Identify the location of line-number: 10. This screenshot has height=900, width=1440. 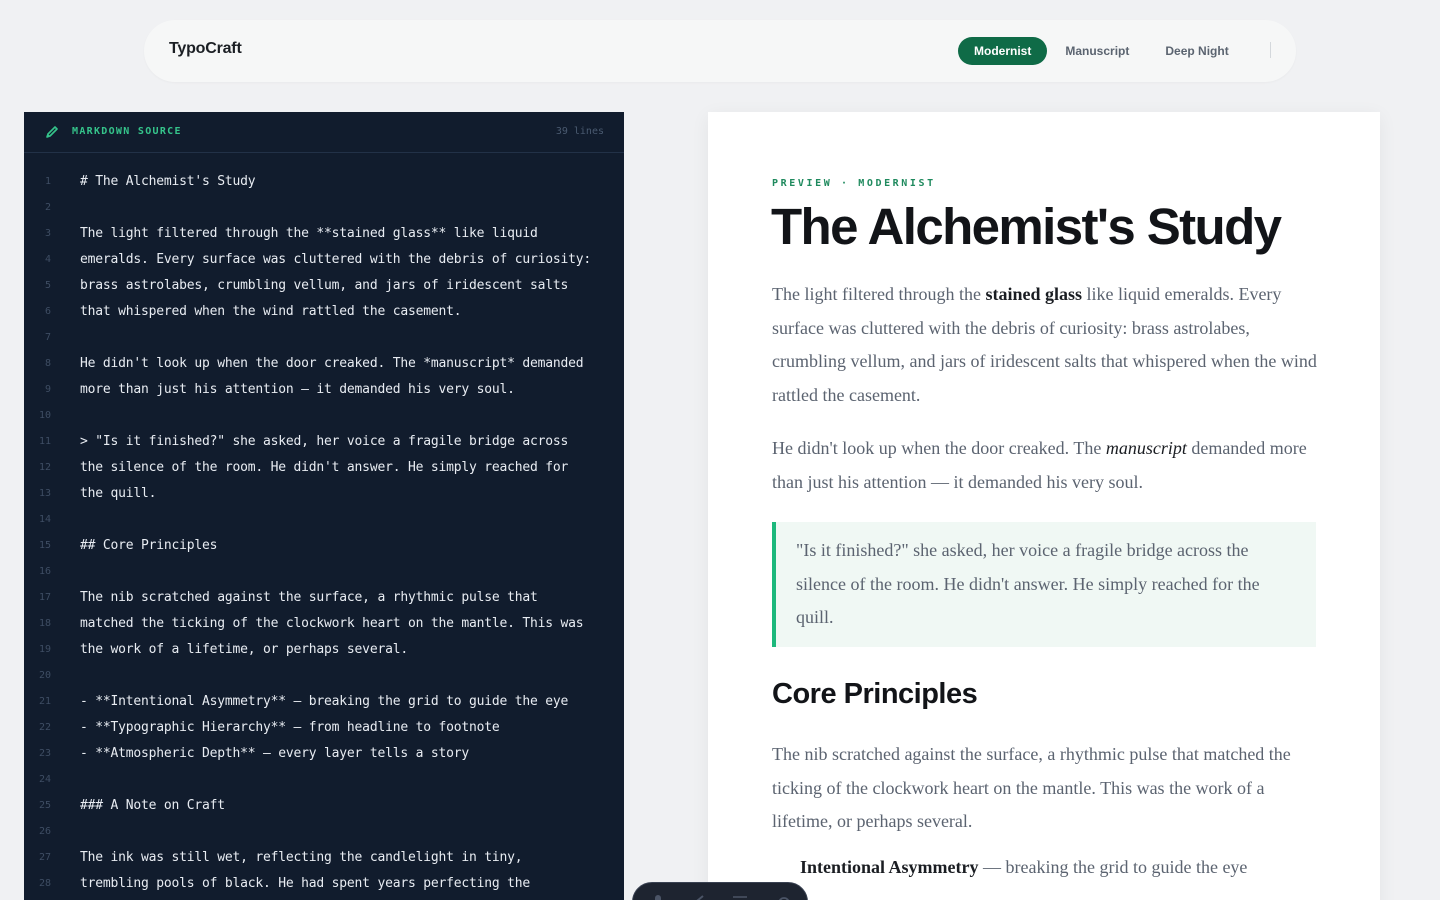
(44, 415).